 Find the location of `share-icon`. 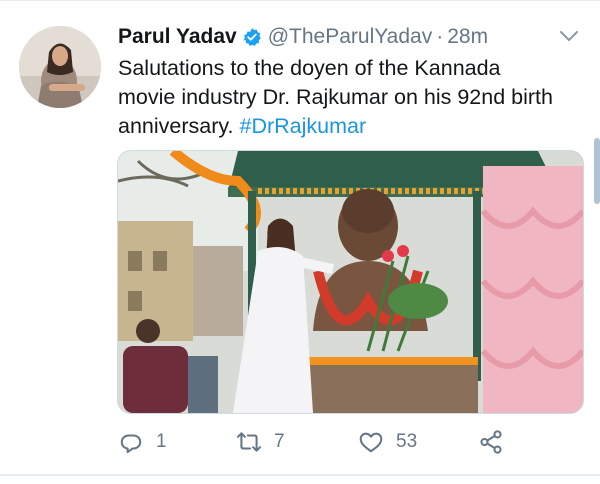

share-icon is located at coordinates (491, 442).